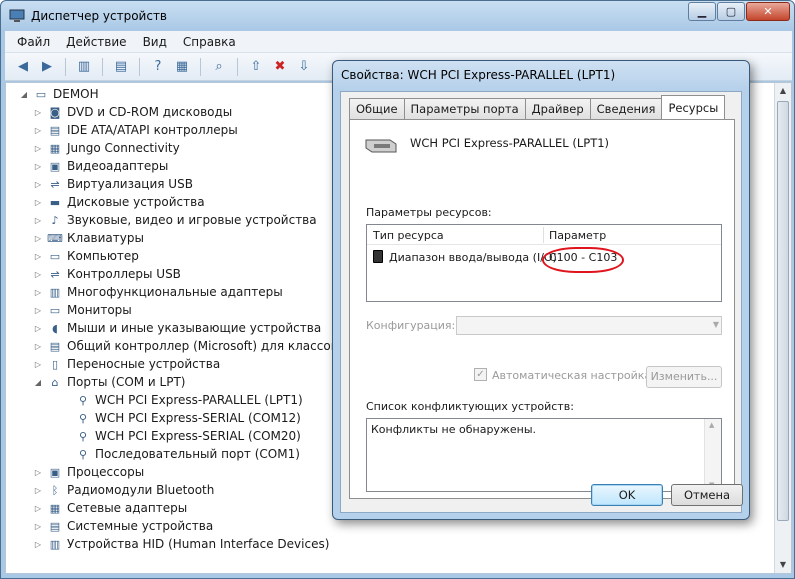 This screenshot has width=795, height=579. What do you see at coordinates (557, 108) in the screenshot?
I see `tab-driver: Драйвер` at bounding box center [557, 108].